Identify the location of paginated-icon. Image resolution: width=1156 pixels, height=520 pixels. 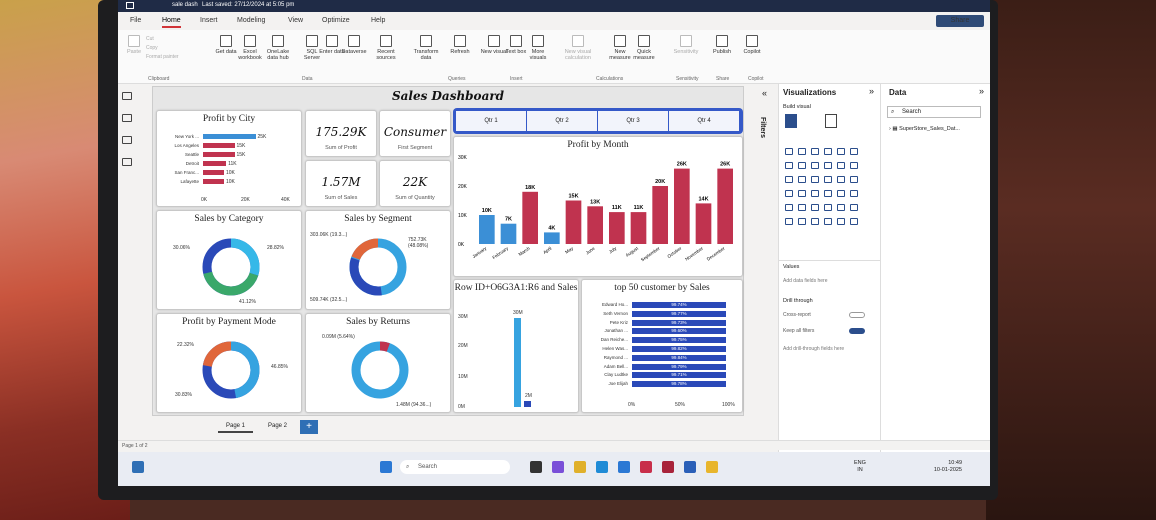
(841, 221).